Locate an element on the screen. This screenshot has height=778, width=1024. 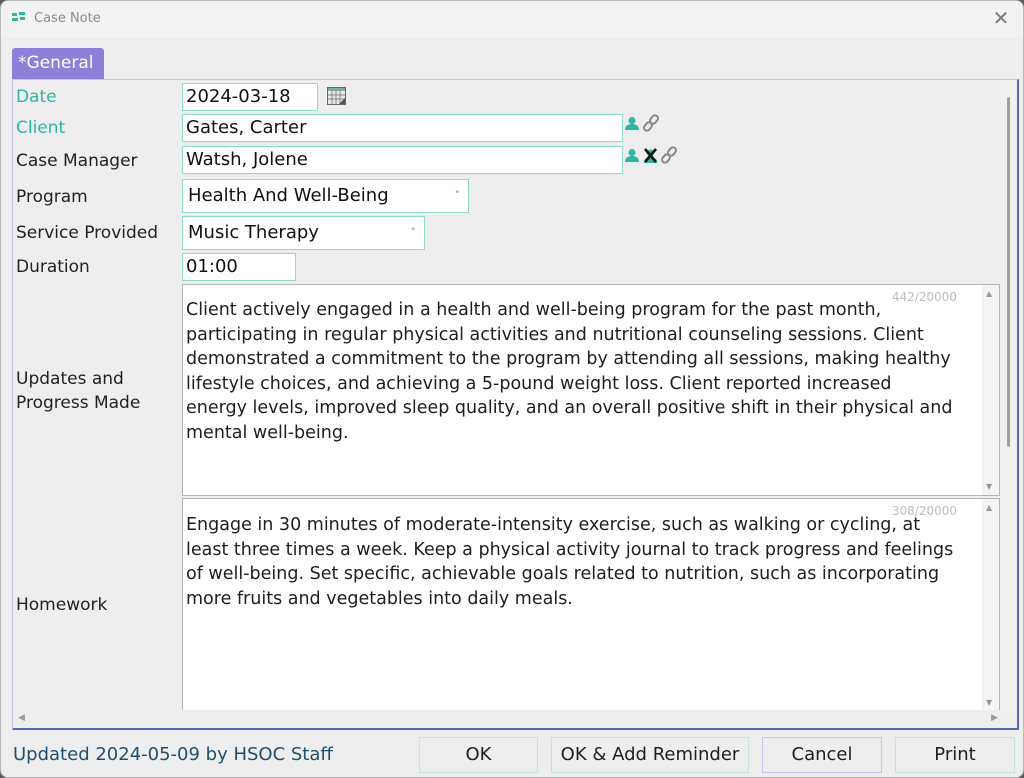
case-manager-field: Watsh, Jolene is located at coordinates (402, 160).